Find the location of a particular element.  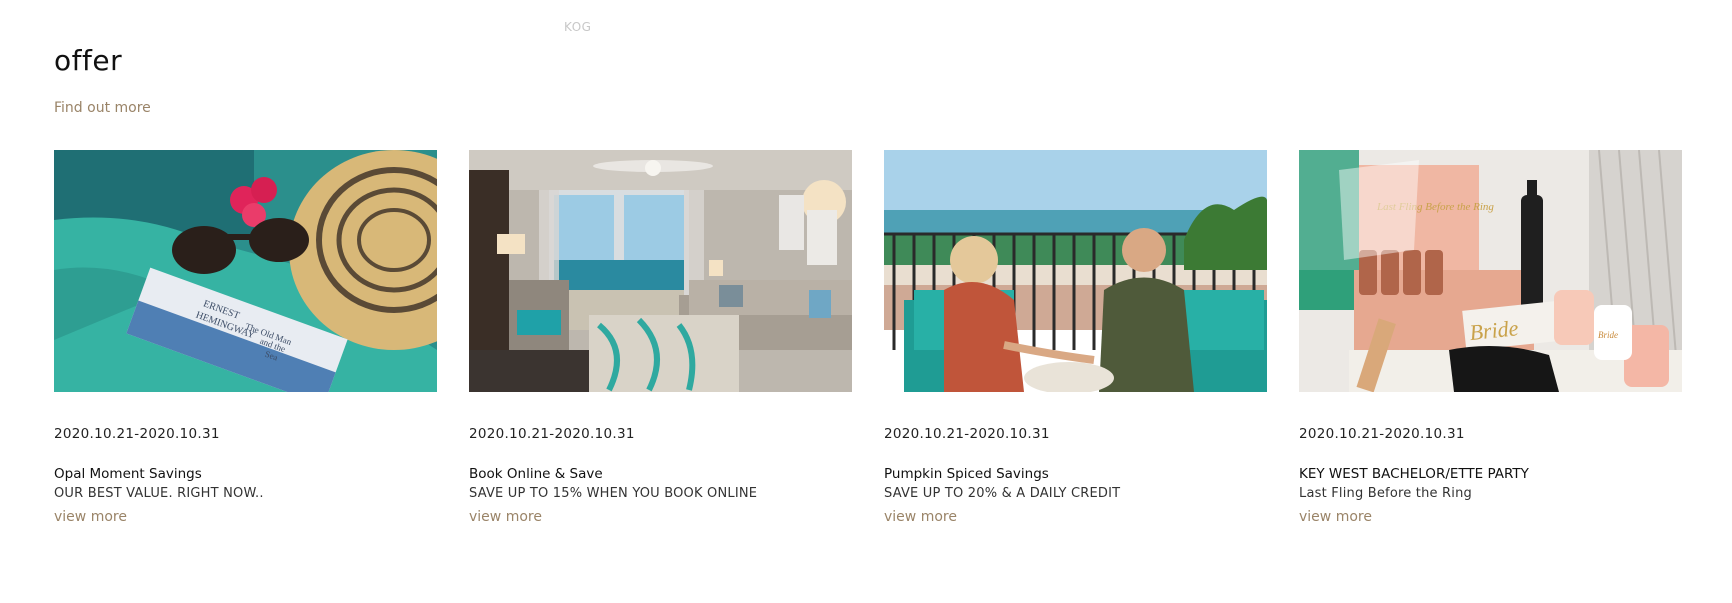

offer-subtitle: SAVE UP TO 15% WHEN YOU BOOK ONLINE is located at coordinates (613, 493).